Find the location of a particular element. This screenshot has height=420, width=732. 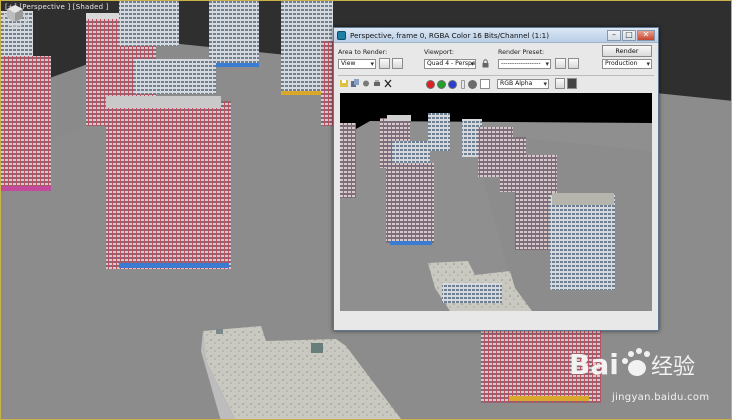

render-preset-dropdown: ------------------ is located at coordinates (524, 64).